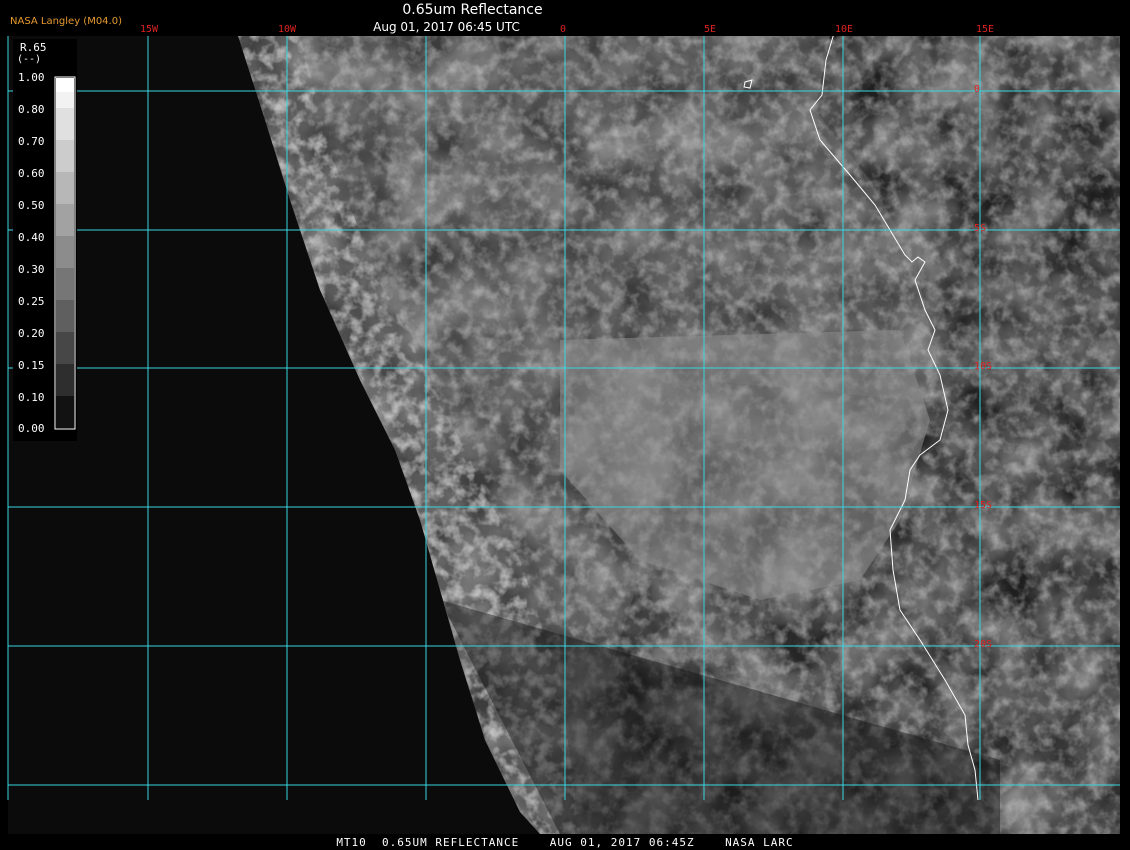  What do you see at coordinates (31, 397) in the screenshot?
I see `colorbar-tick: 0.10` at bounding box center [31, 397].